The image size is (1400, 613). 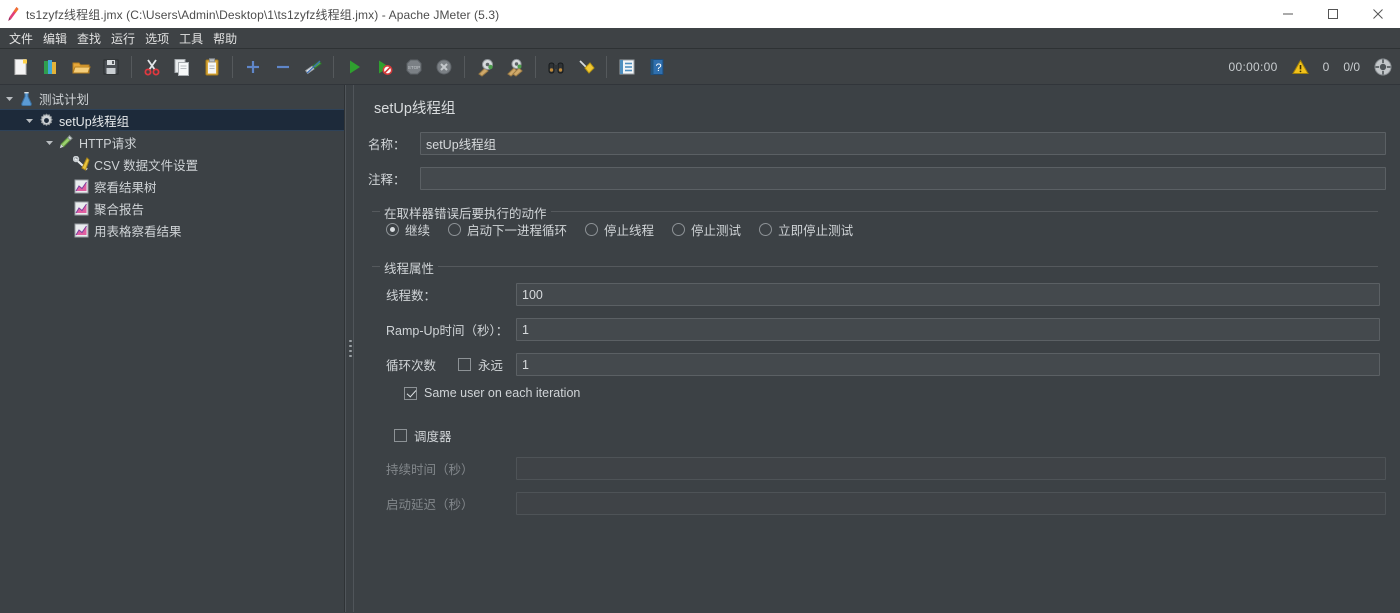 I want to click on cut-scissors-icon, so click(x=152, y=67).